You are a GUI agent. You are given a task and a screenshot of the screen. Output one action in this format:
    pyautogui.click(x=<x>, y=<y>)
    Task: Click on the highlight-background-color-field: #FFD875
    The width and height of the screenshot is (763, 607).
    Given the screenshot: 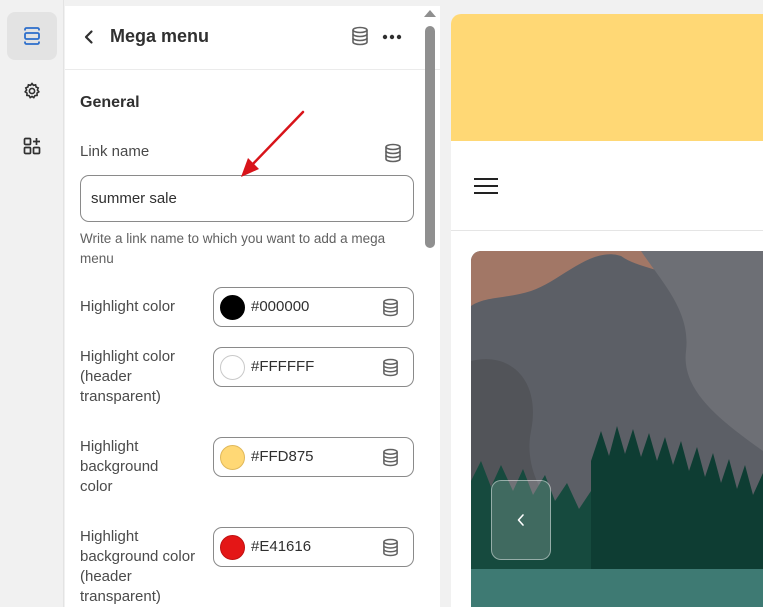 What is the action you would take?
    pyautogui.click(x=313, y=457)
    